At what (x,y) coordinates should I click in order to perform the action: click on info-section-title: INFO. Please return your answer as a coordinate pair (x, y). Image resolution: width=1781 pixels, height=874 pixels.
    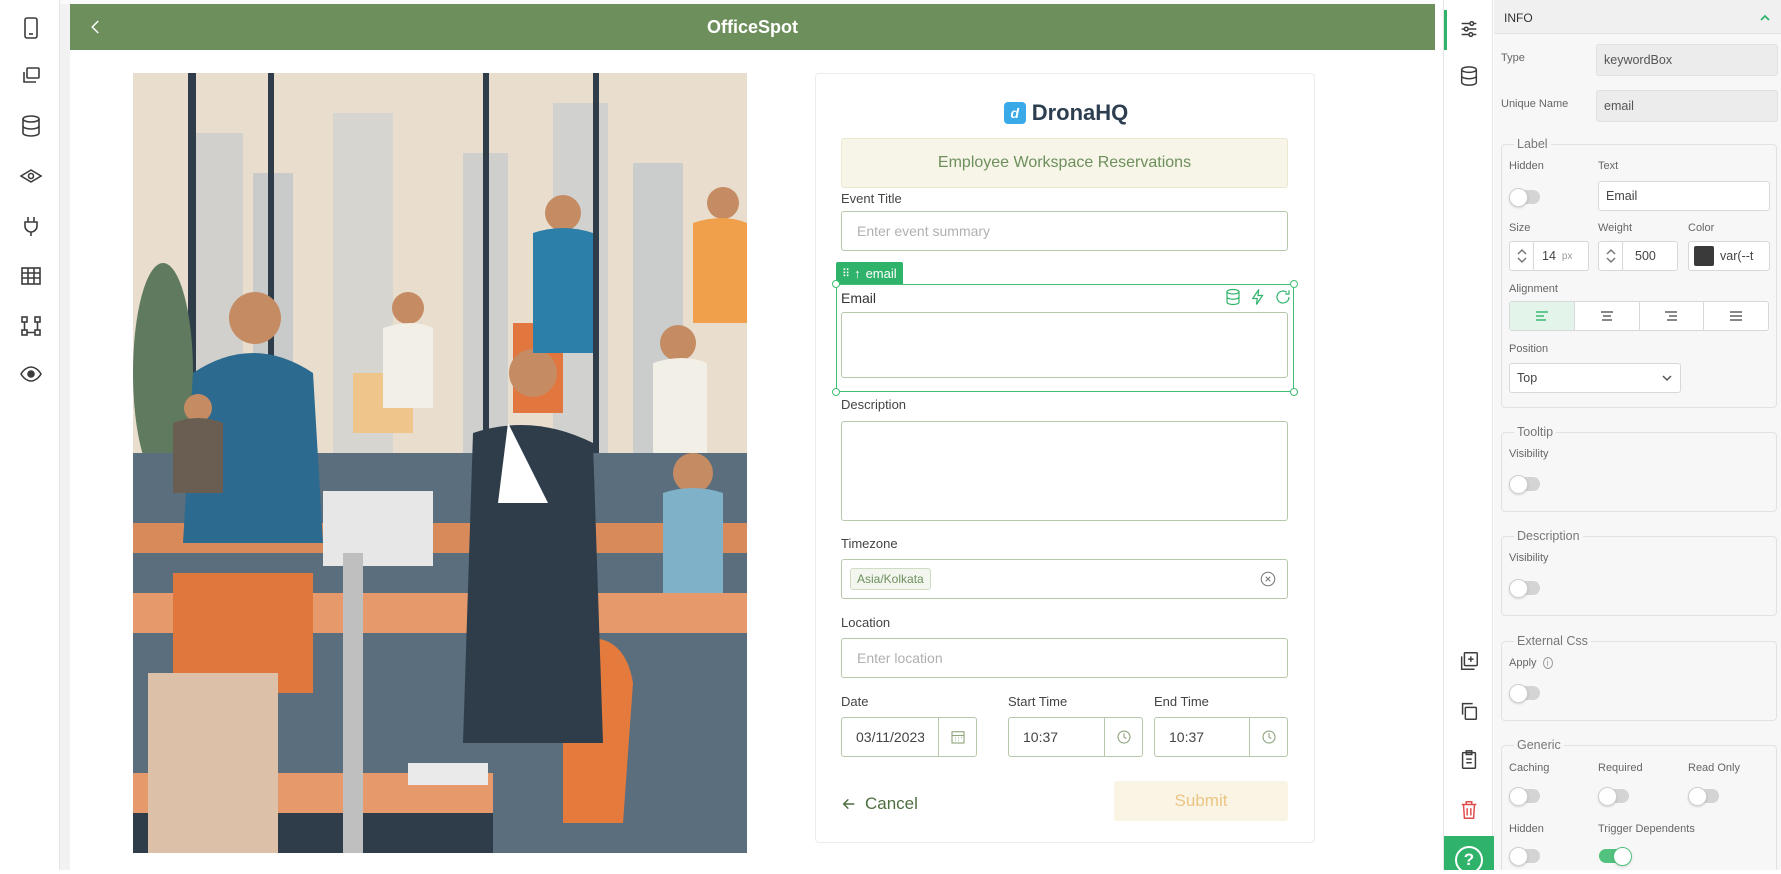
    Looking at the image, I should click on (1518, 18).